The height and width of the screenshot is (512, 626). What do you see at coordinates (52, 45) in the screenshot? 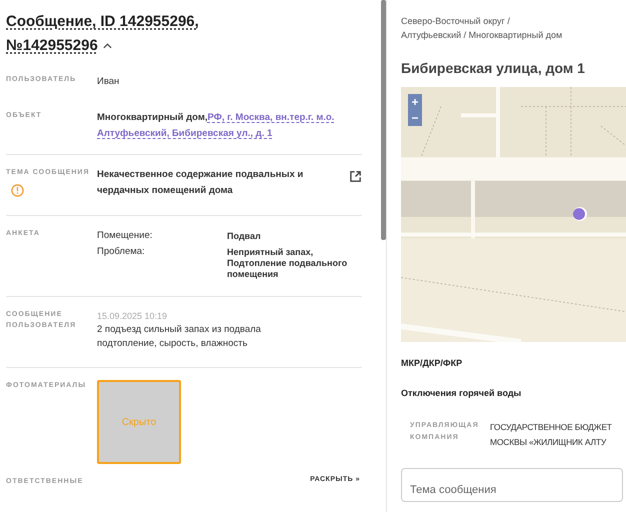
I see `message-title: №142955296` at bounding box center [52, 45].